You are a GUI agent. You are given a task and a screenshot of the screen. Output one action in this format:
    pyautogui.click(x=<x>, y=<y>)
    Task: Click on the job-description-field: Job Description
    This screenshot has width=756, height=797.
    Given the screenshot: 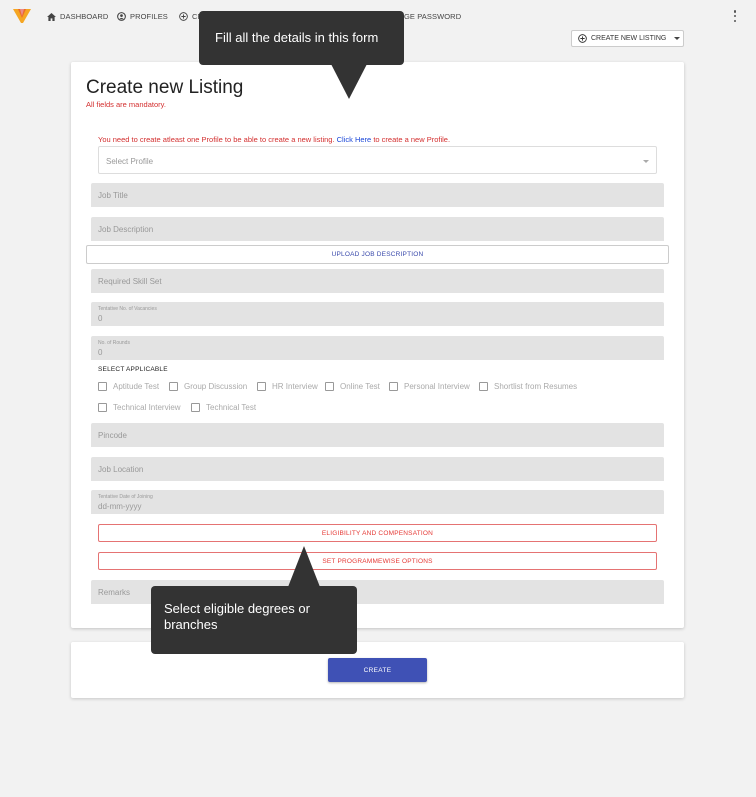 What is the action you would take?
    pyautogui.click(x=377, y=229)
    